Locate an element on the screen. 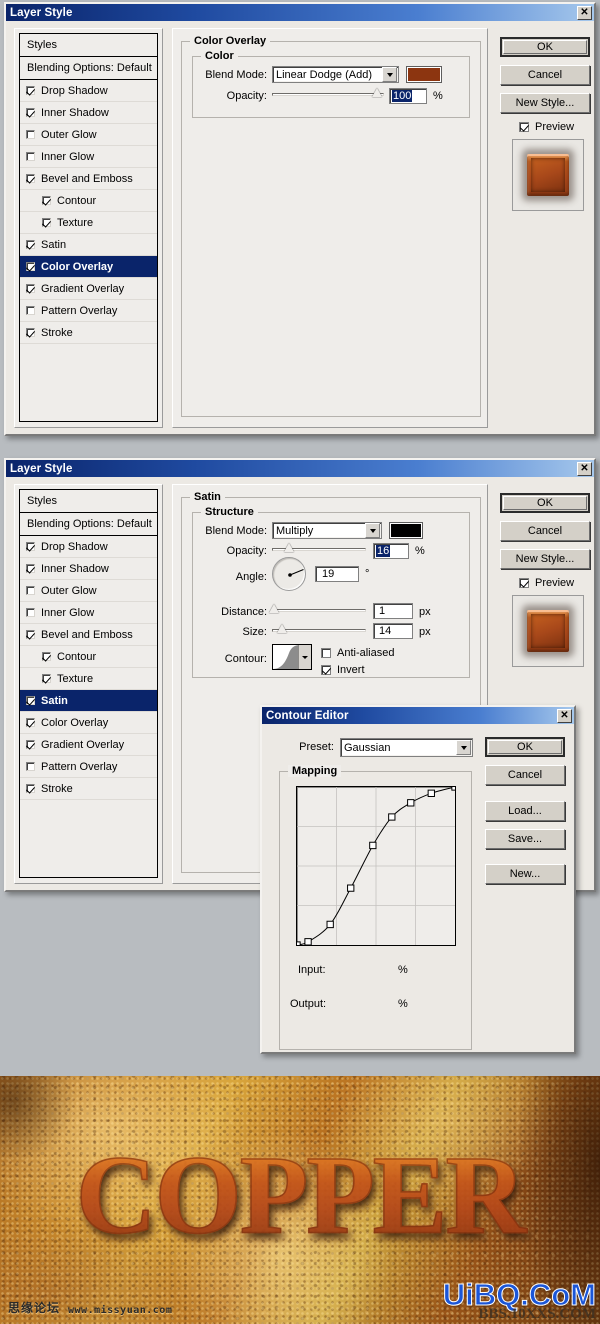  distance-slider is located at coordinates (317, 610).